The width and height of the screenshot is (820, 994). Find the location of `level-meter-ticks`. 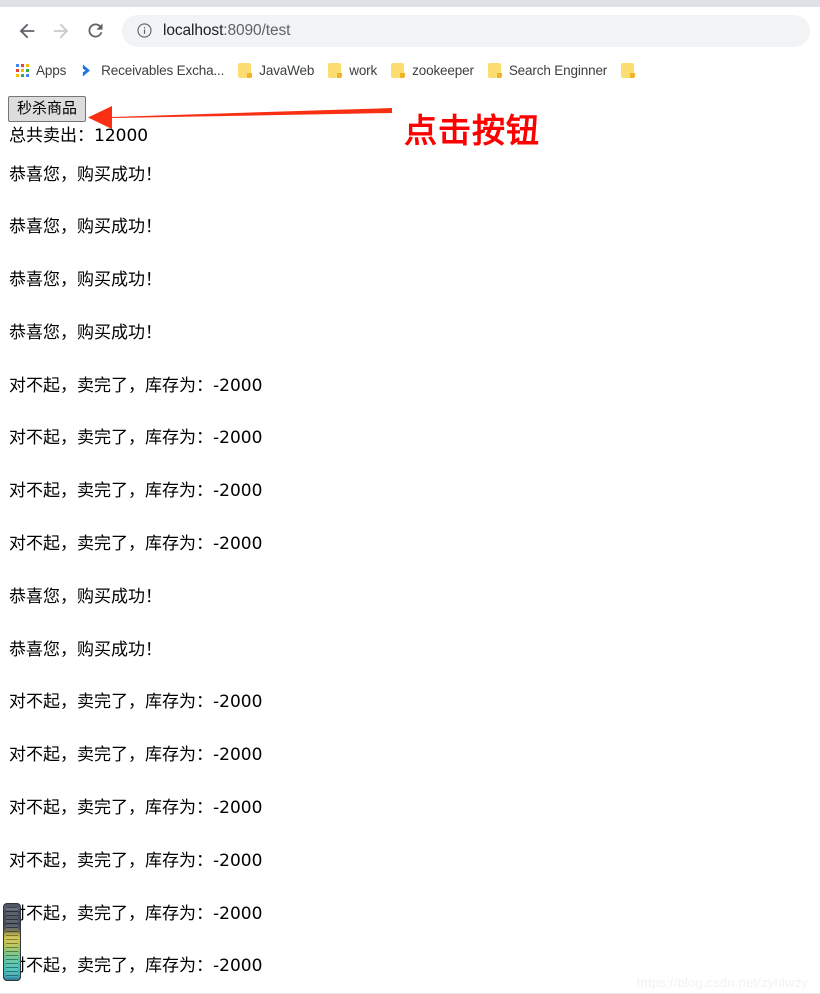

level-meter-ticks is located at coordinates (12, 942).